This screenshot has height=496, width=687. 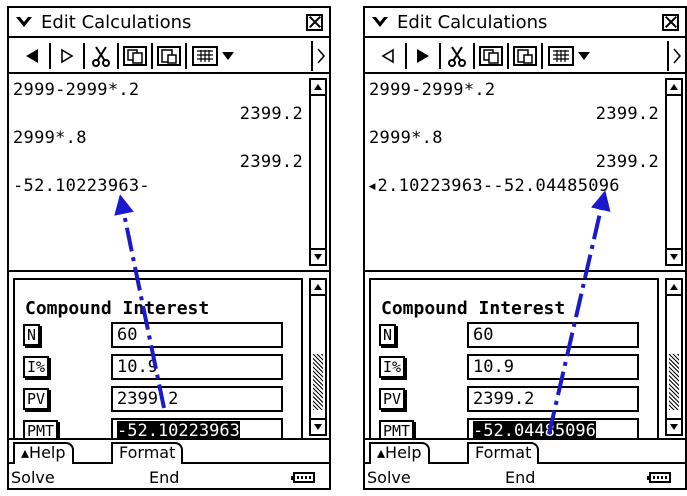 I want to click on field-pmt: -52.04485096, so click(x=553, y=429).